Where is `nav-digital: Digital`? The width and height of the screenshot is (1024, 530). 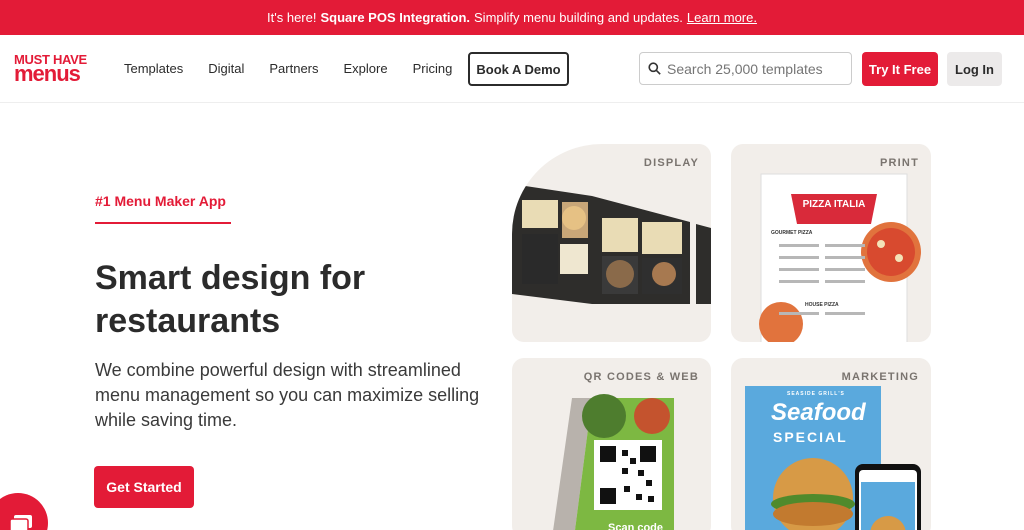 nav-digital: Digital is located at coordinates (226, 68).